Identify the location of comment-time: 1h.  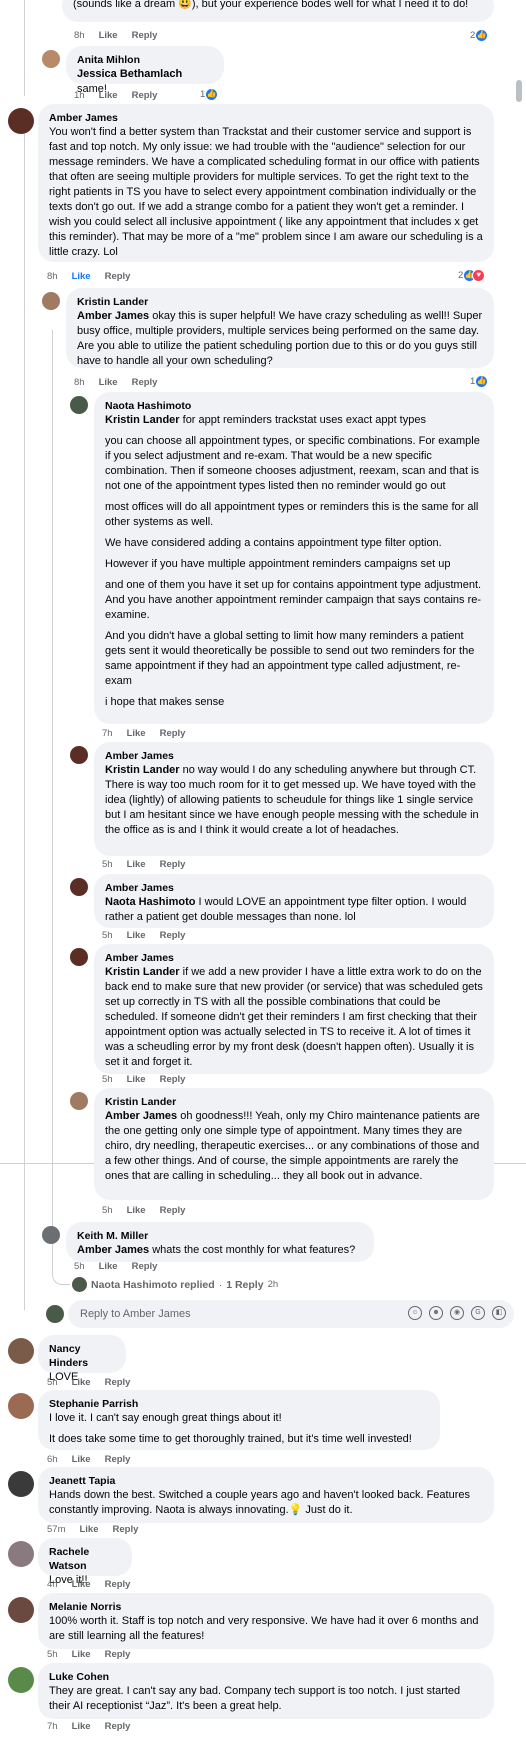
(79, 95).